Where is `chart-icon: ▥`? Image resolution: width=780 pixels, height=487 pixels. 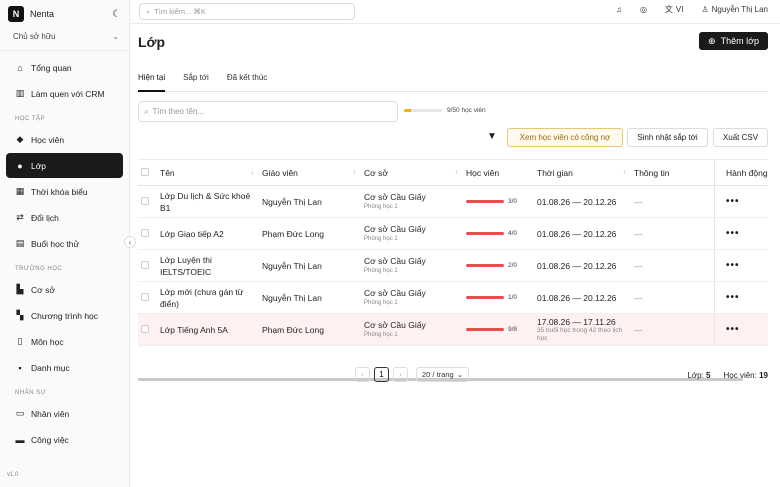
chart-icon: ▥ is located at coordinates (20, 93).